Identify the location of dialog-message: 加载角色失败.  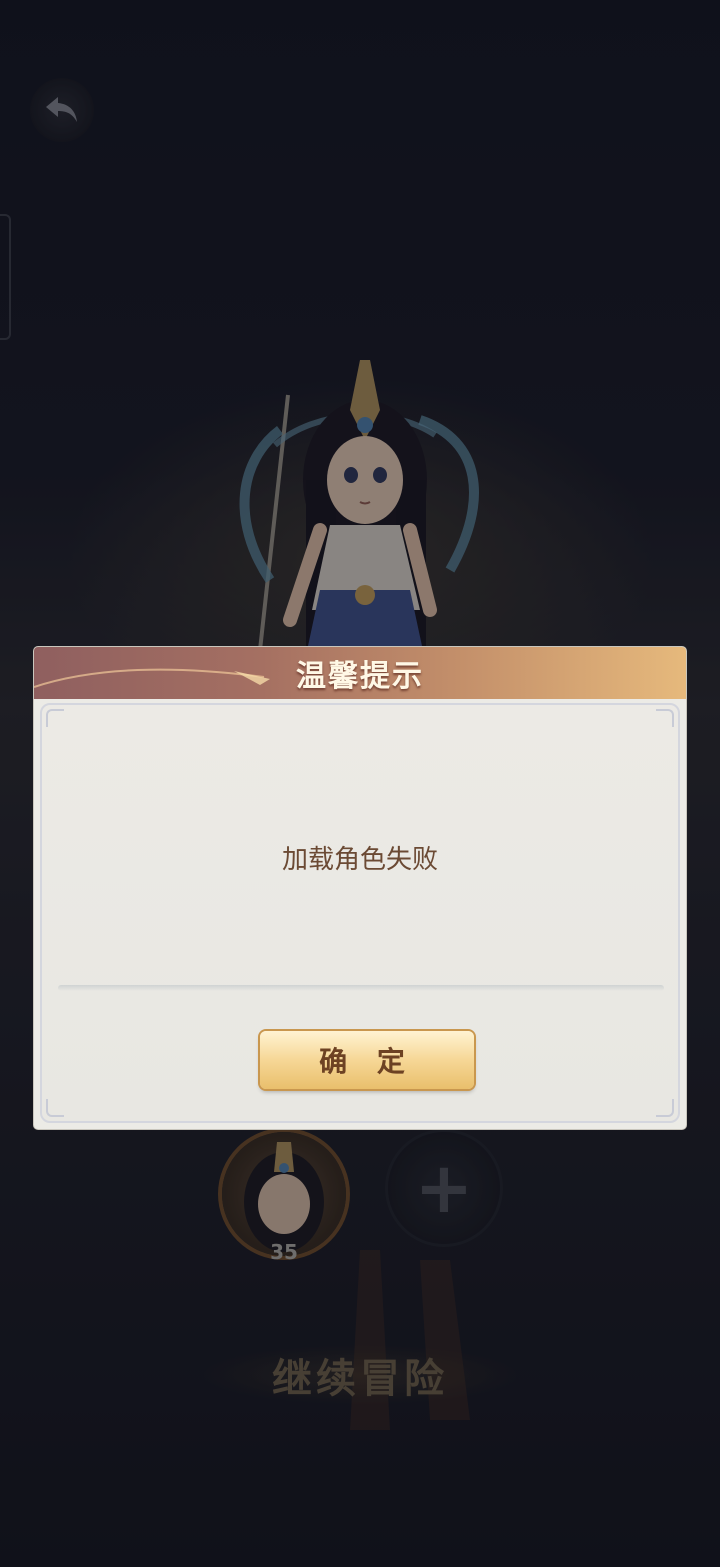
(359, 860).